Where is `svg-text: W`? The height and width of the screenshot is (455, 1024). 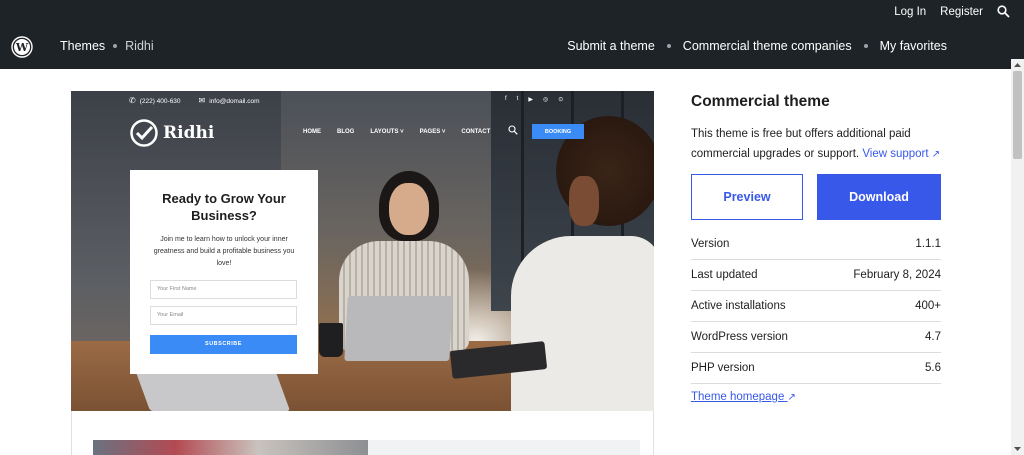
svg-text: W is located at coordinates (22, 47).